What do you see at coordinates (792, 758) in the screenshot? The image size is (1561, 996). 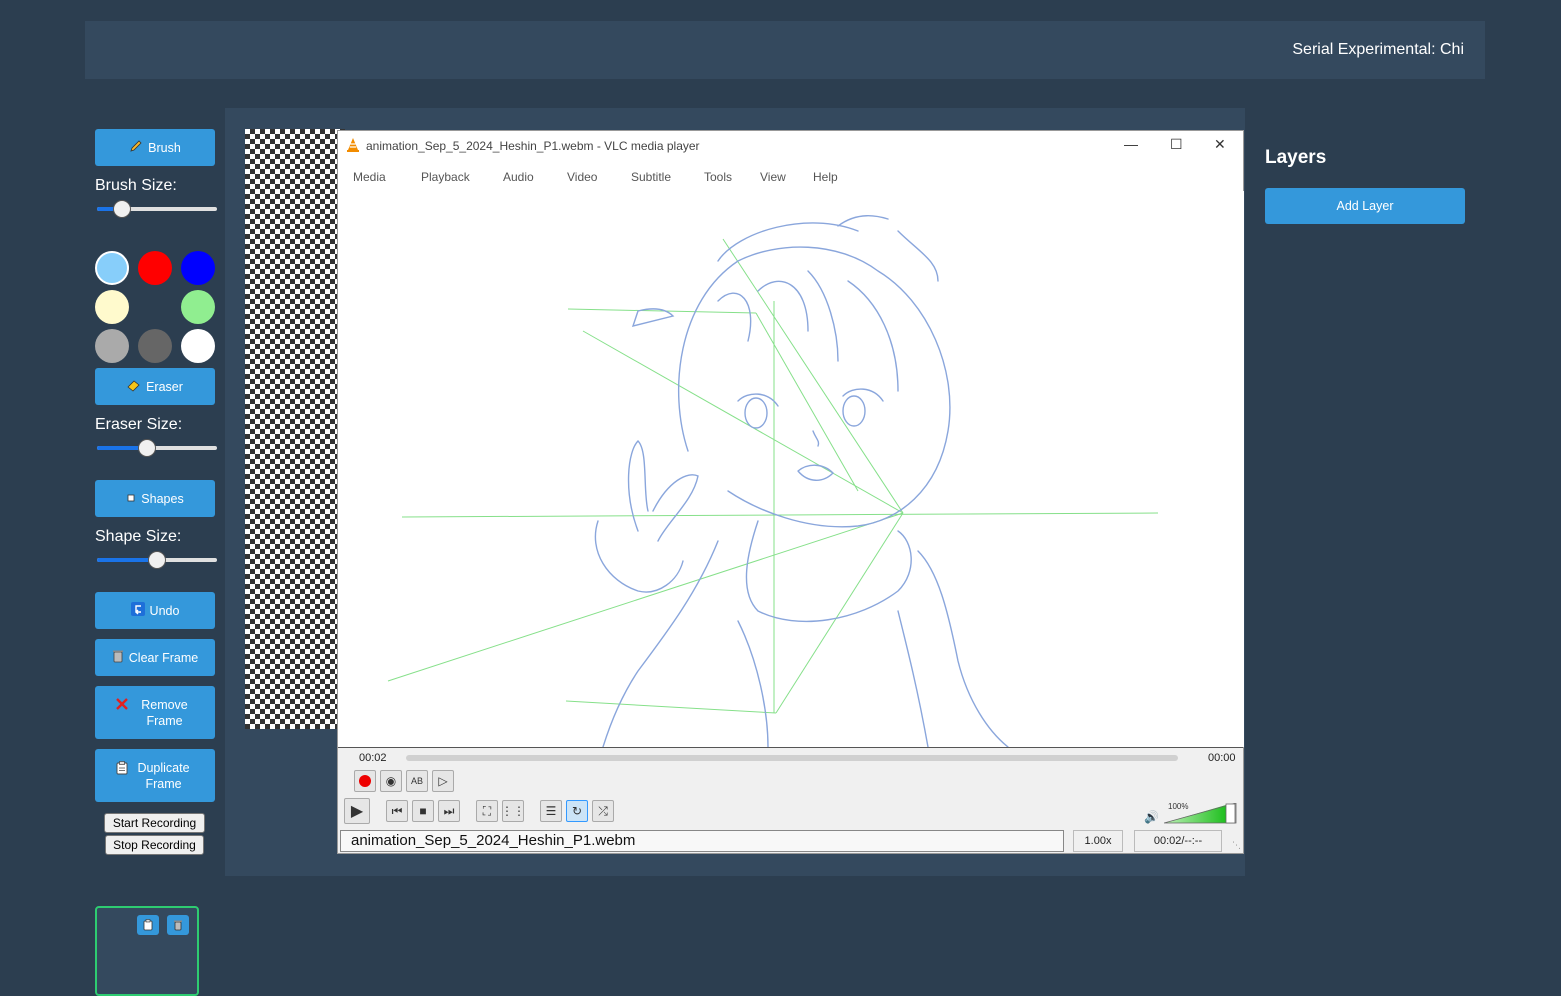 I see `seek-bar` at bounding box center [792, 758].